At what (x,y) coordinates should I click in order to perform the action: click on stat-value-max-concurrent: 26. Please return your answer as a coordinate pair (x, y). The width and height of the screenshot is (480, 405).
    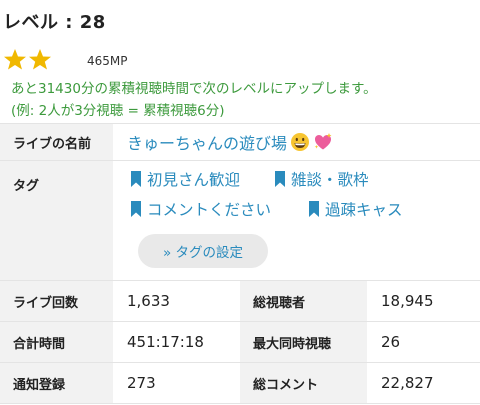
    Looking at the image, I should click on (391, 342).